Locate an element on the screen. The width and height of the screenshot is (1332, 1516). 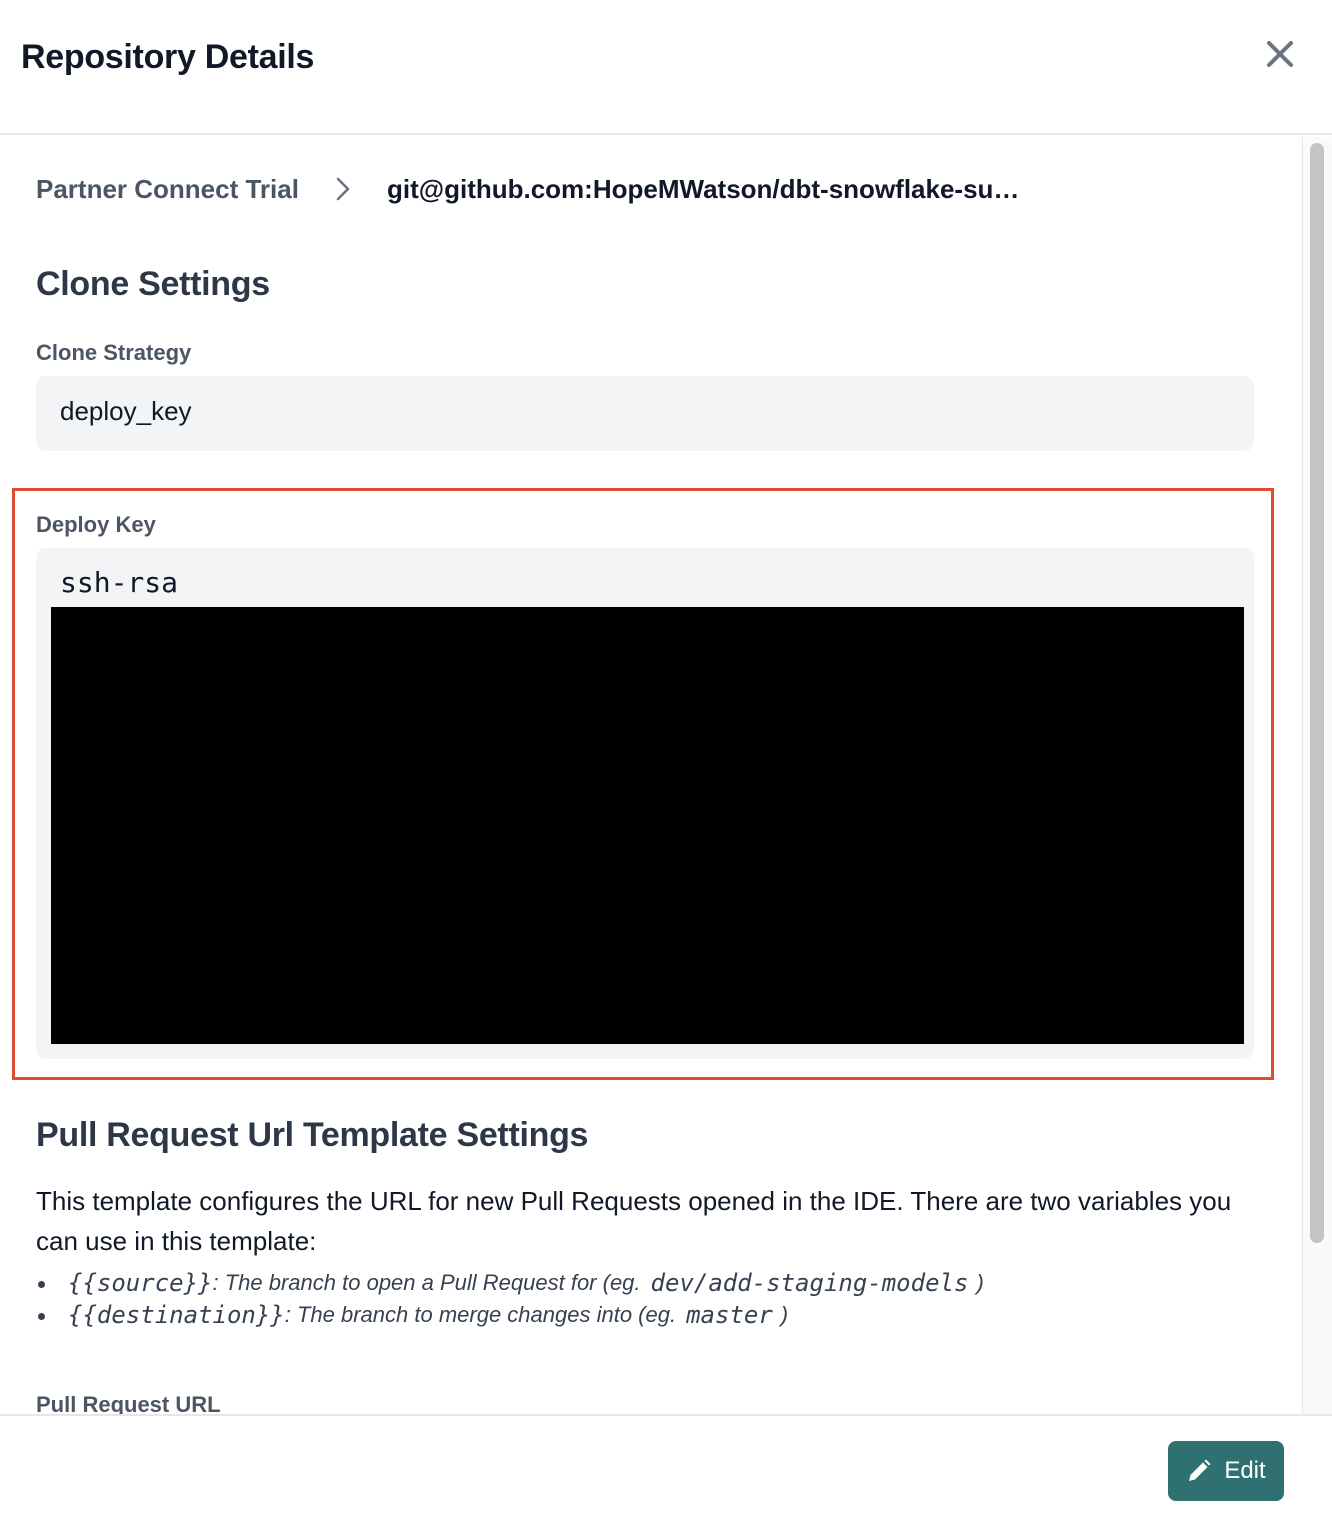
edit-button-label: Edit is located at coordinates (1245, 1470).